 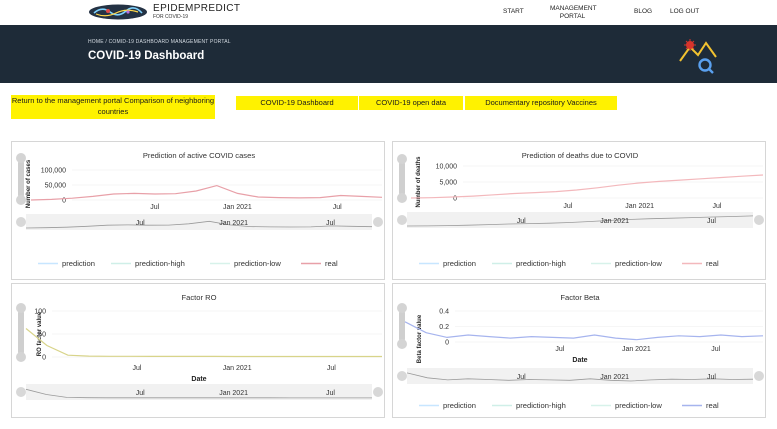 What do you see at coordinates (29, 183) in the screenshot?
I see `y-axis-label: Number of cases` at bounding box center [29, 183].